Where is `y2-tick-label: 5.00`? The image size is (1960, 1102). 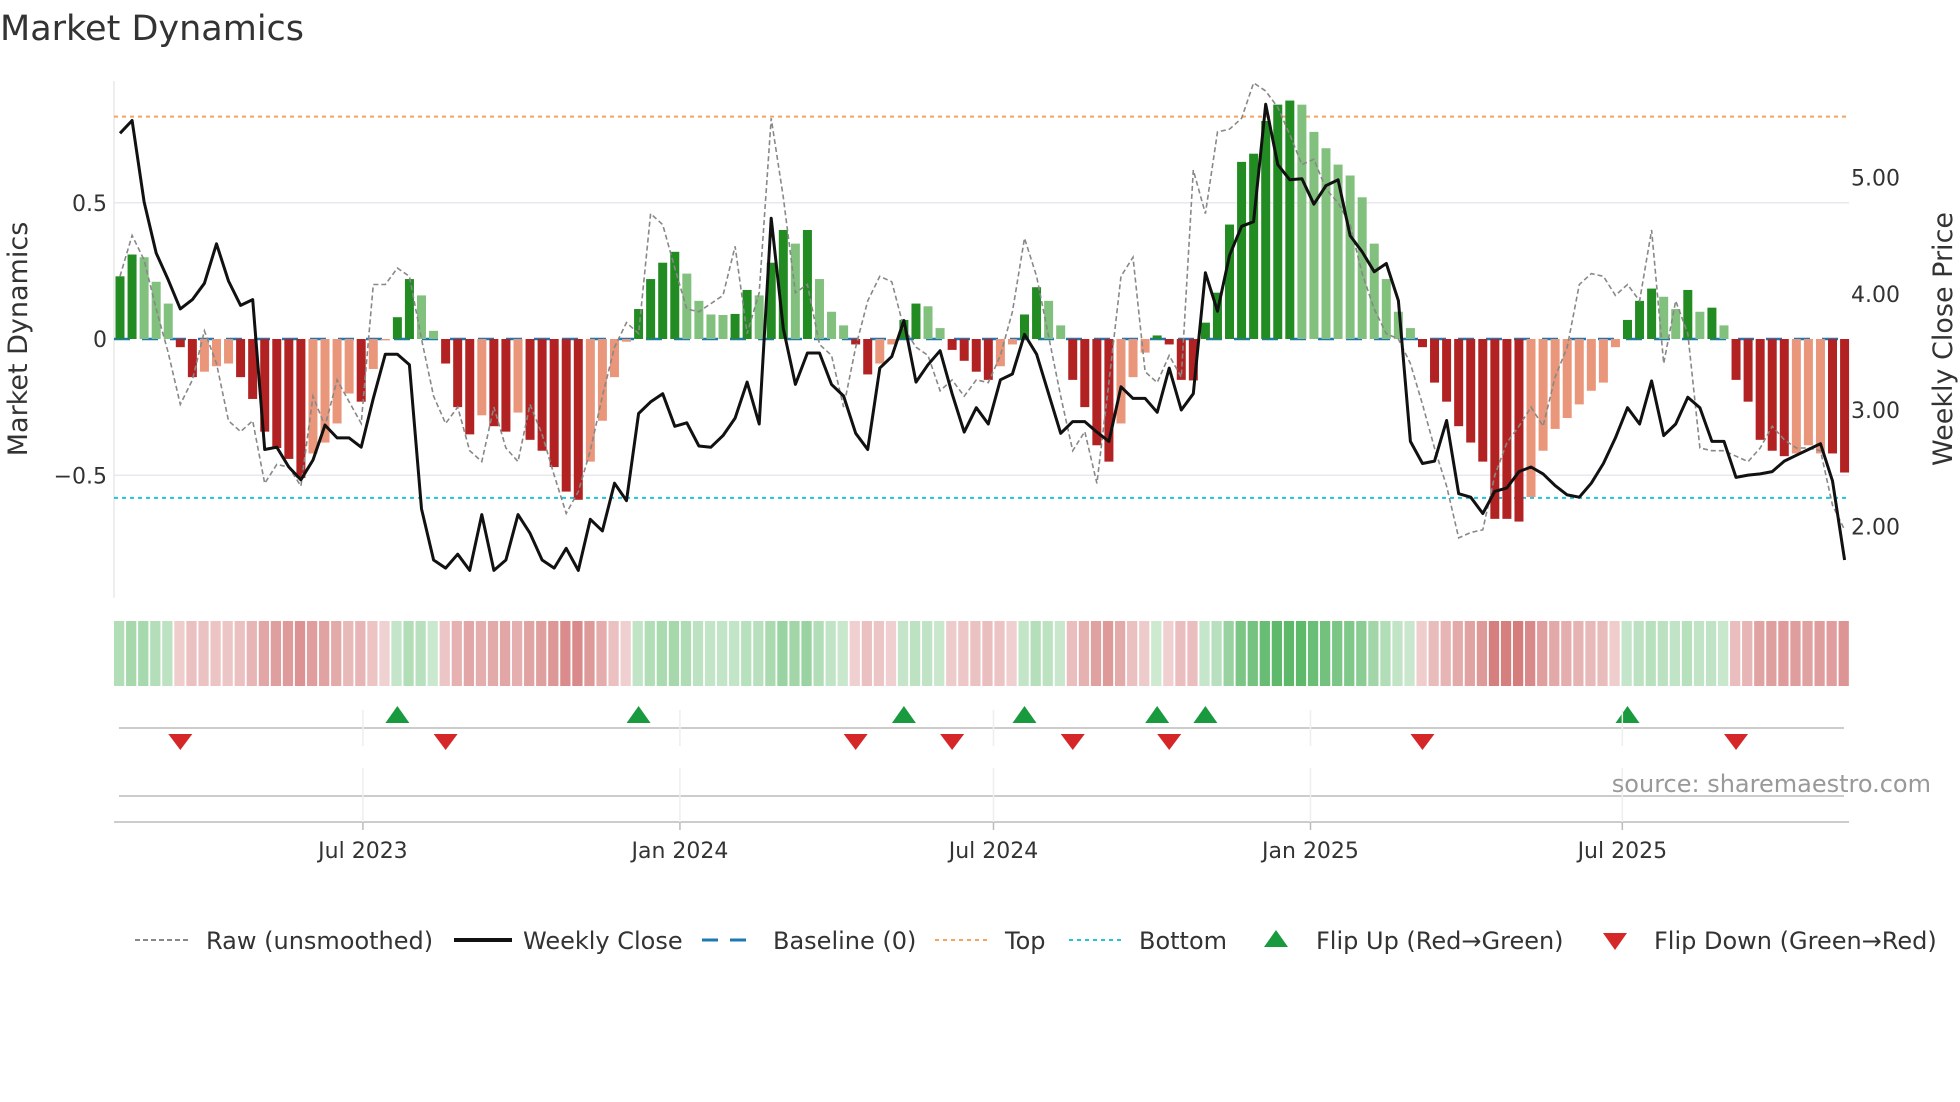 y2-tick-label: 5.00 is located at coordinates (1875, 179).